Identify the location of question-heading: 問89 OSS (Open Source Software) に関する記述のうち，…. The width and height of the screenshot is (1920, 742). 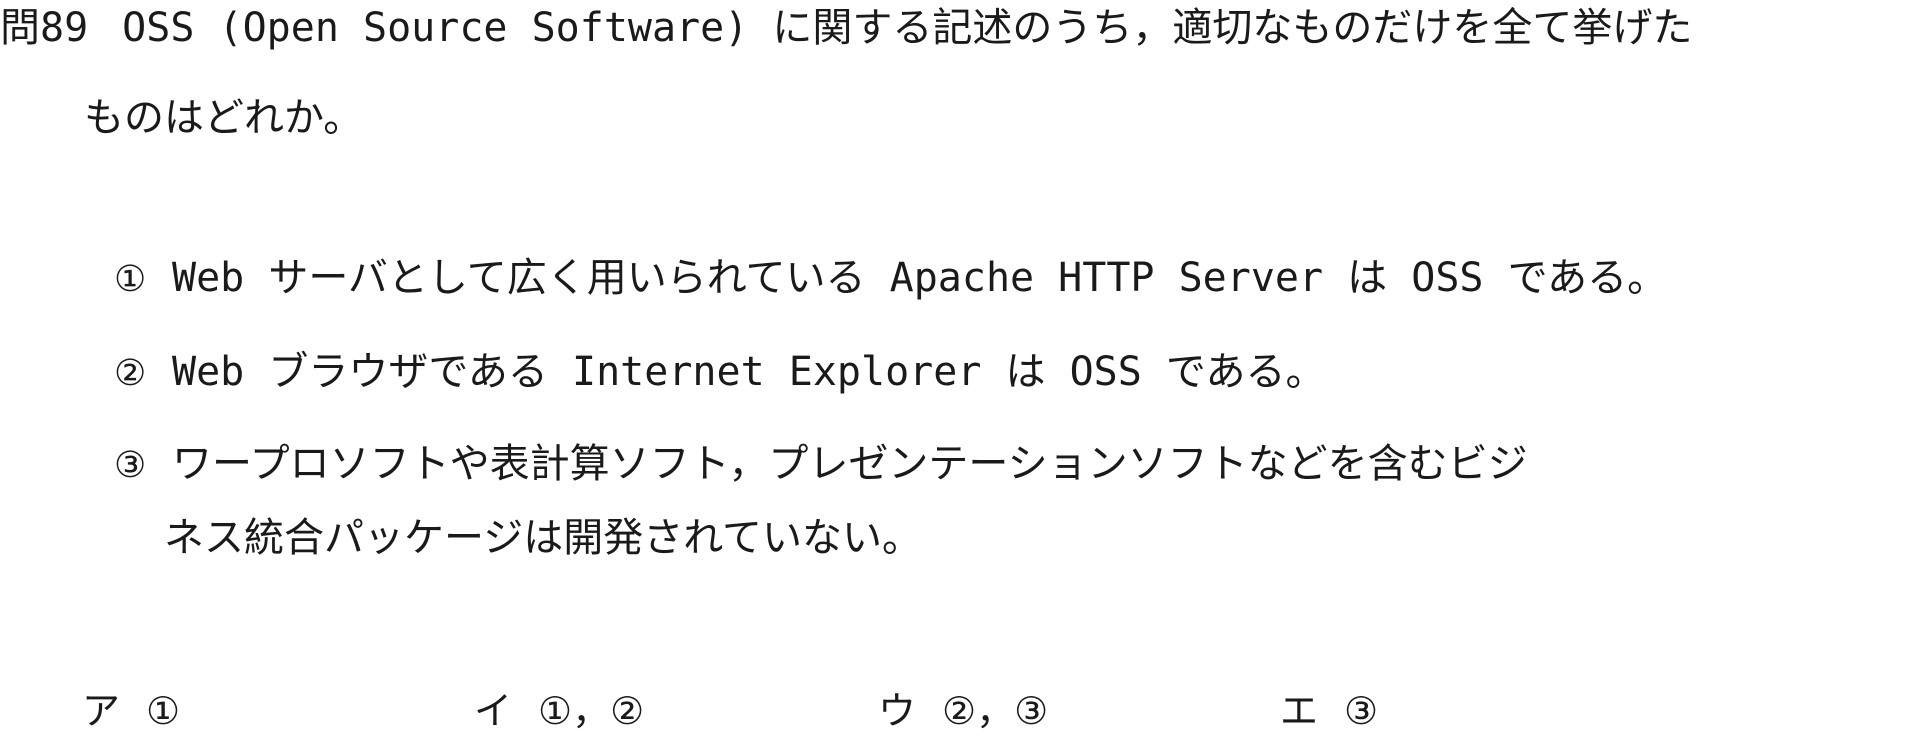
(846, 28).